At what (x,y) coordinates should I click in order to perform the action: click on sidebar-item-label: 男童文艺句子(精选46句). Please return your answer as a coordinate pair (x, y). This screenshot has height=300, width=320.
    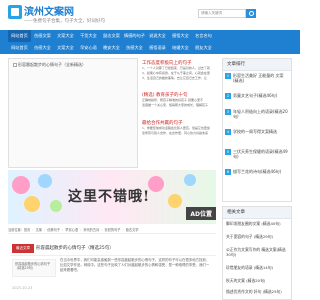
    Looking at the image, I should click on (261, 95).